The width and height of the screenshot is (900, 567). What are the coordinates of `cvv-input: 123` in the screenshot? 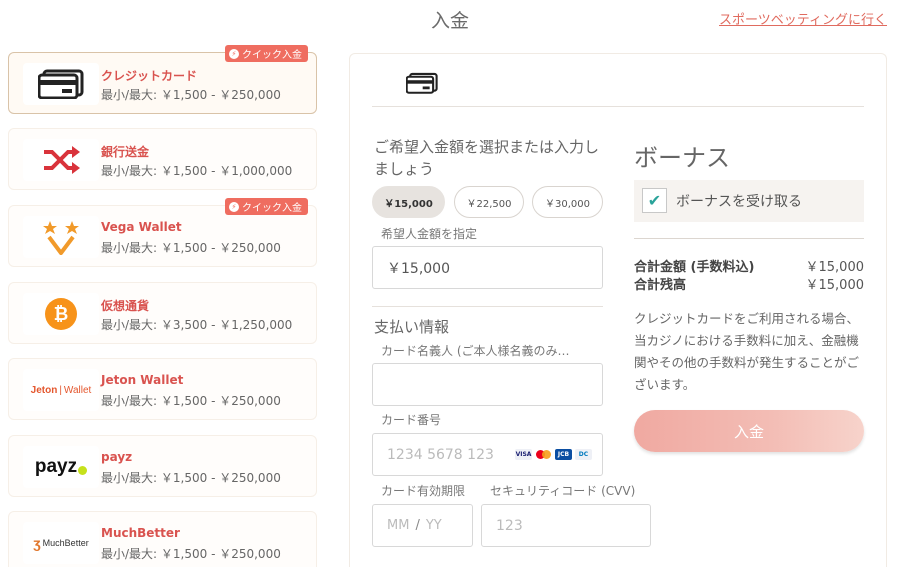 It's located at (566, 525).